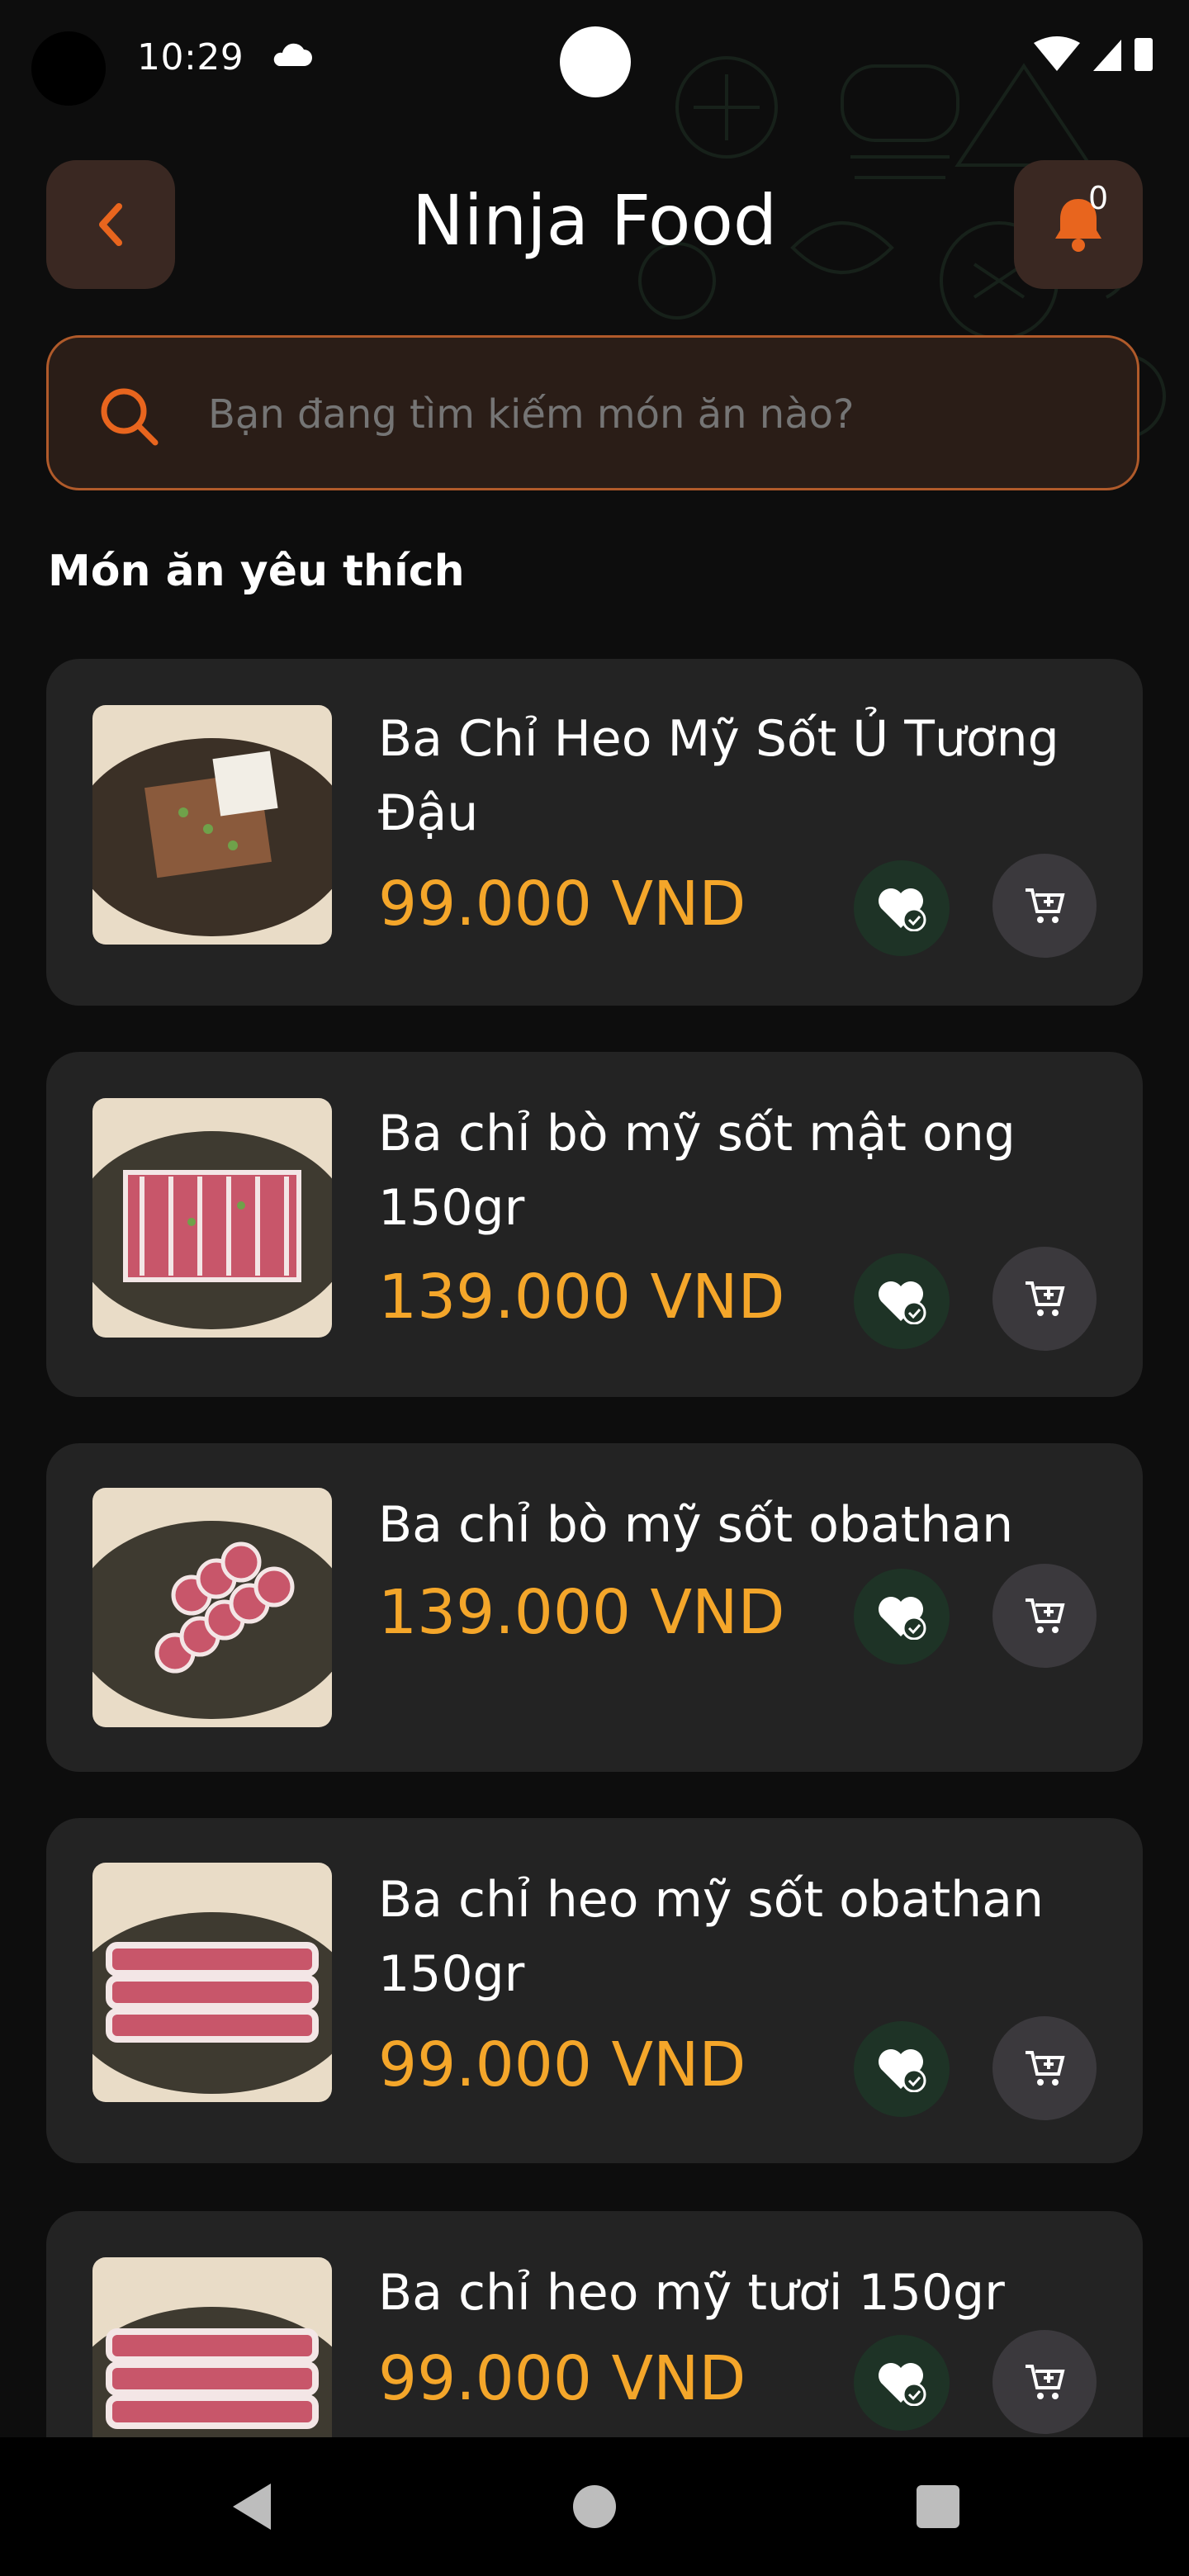  Describe the element at coordinates (68, 68) in the screenshot. I see `front-camera` at that location.